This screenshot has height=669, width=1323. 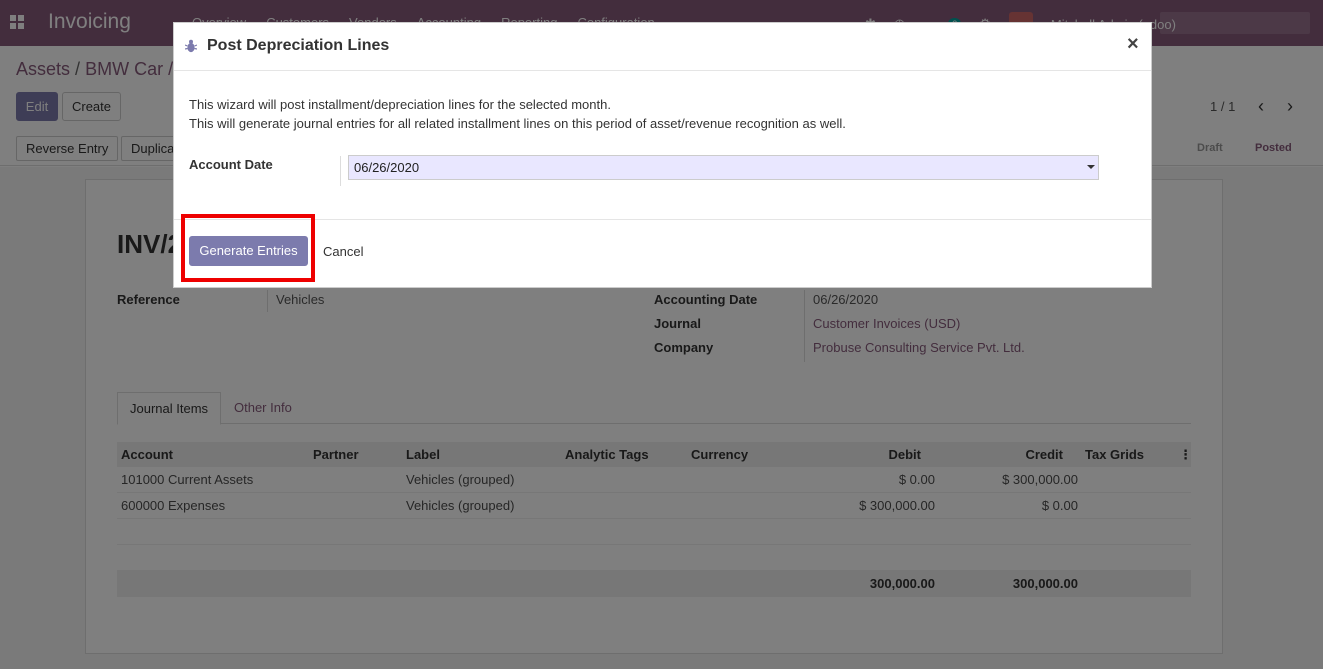 What do you see at coordinates (231, 164) in the screenshot?
I see `account-date-label: Account Date` at bounding box center [231, 164].